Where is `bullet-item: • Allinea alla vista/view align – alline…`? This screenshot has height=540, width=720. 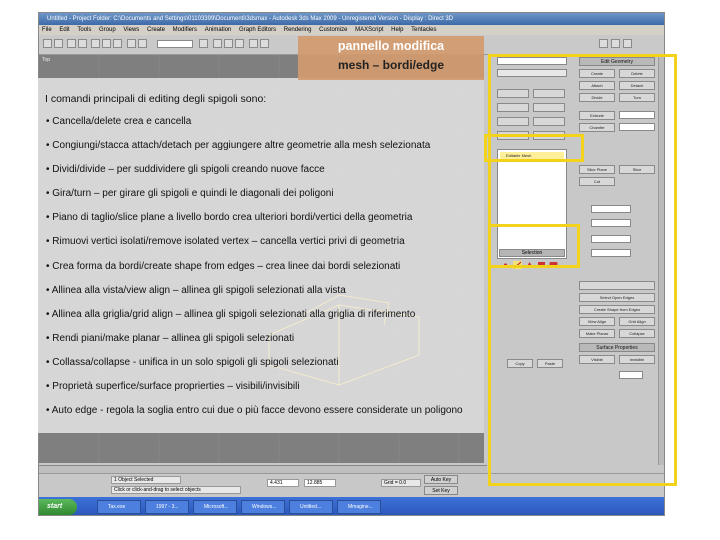
bullet-item: • Allinea alla vista/view align – alline… is located at coordinates (196, 290).